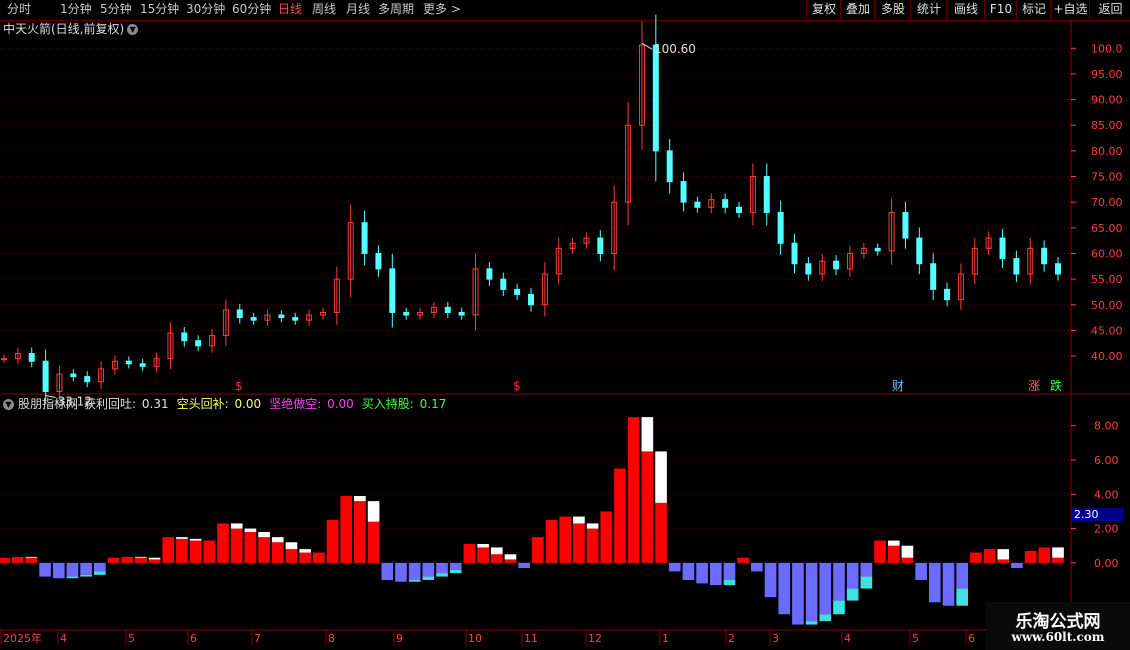 This screenshot has width=1130, height=650. I want to click on low-price-label: 33.12, so click(75, 401).